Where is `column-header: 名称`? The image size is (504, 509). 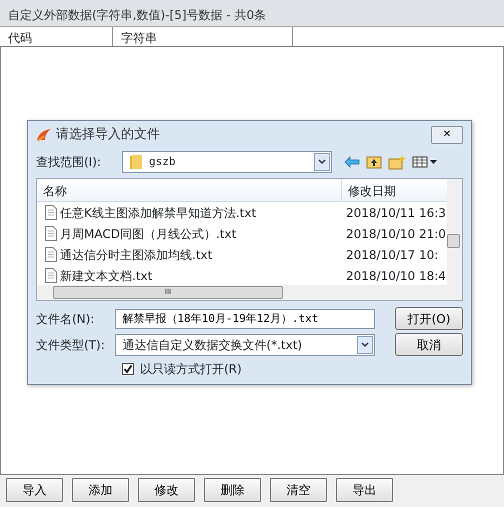 column-header: 名称 is located at coordinates (189, 190).